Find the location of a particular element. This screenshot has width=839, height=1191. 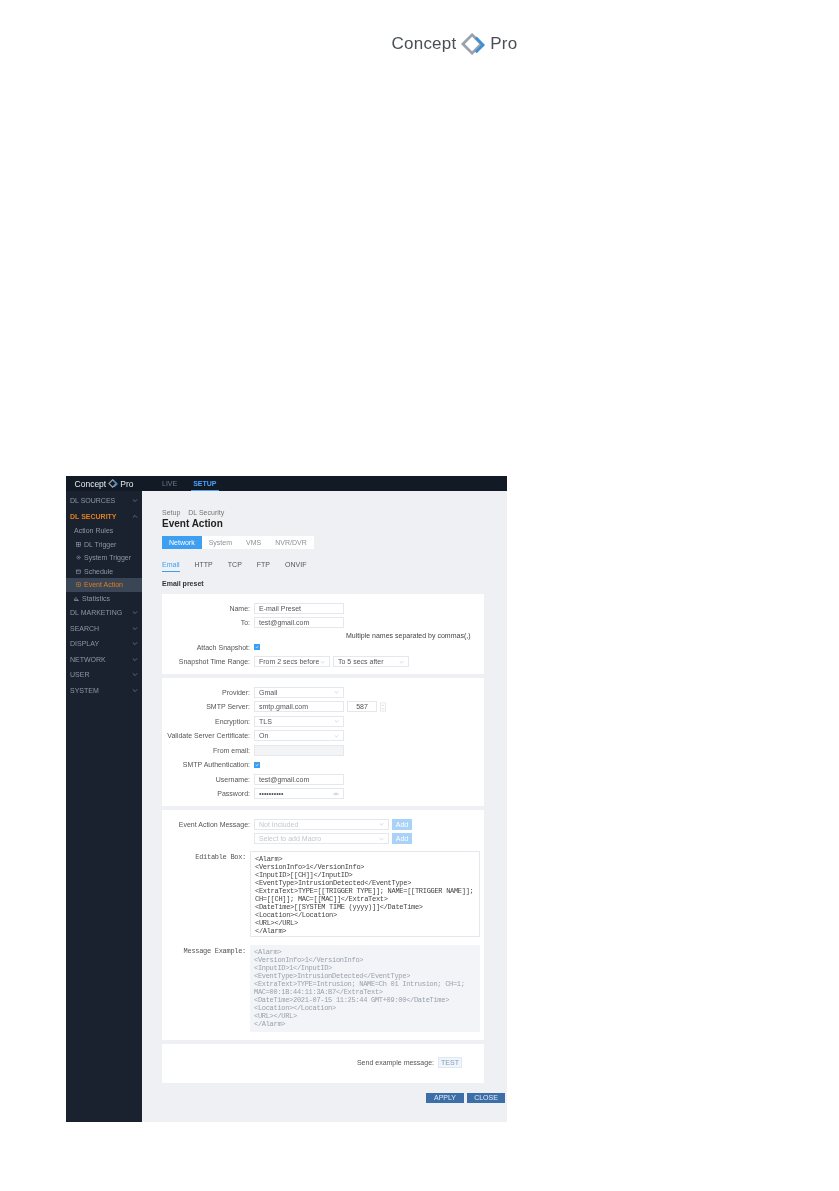

chevron-up-icon is located at coordinates (135, 516).